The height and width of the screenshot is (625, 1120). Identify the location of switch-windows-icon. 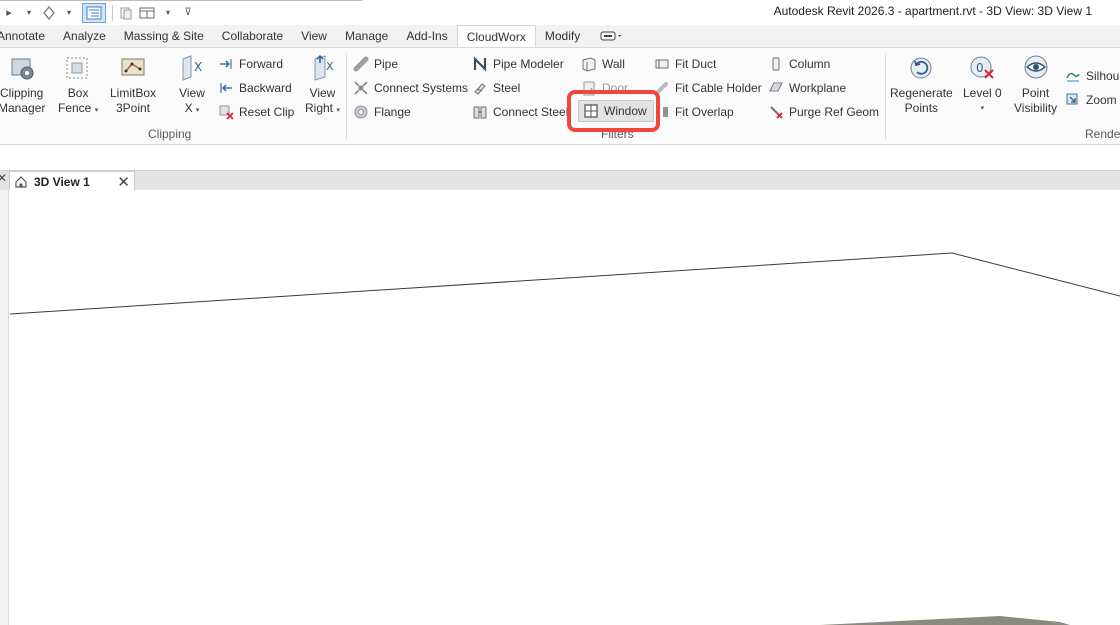
(147, 13).